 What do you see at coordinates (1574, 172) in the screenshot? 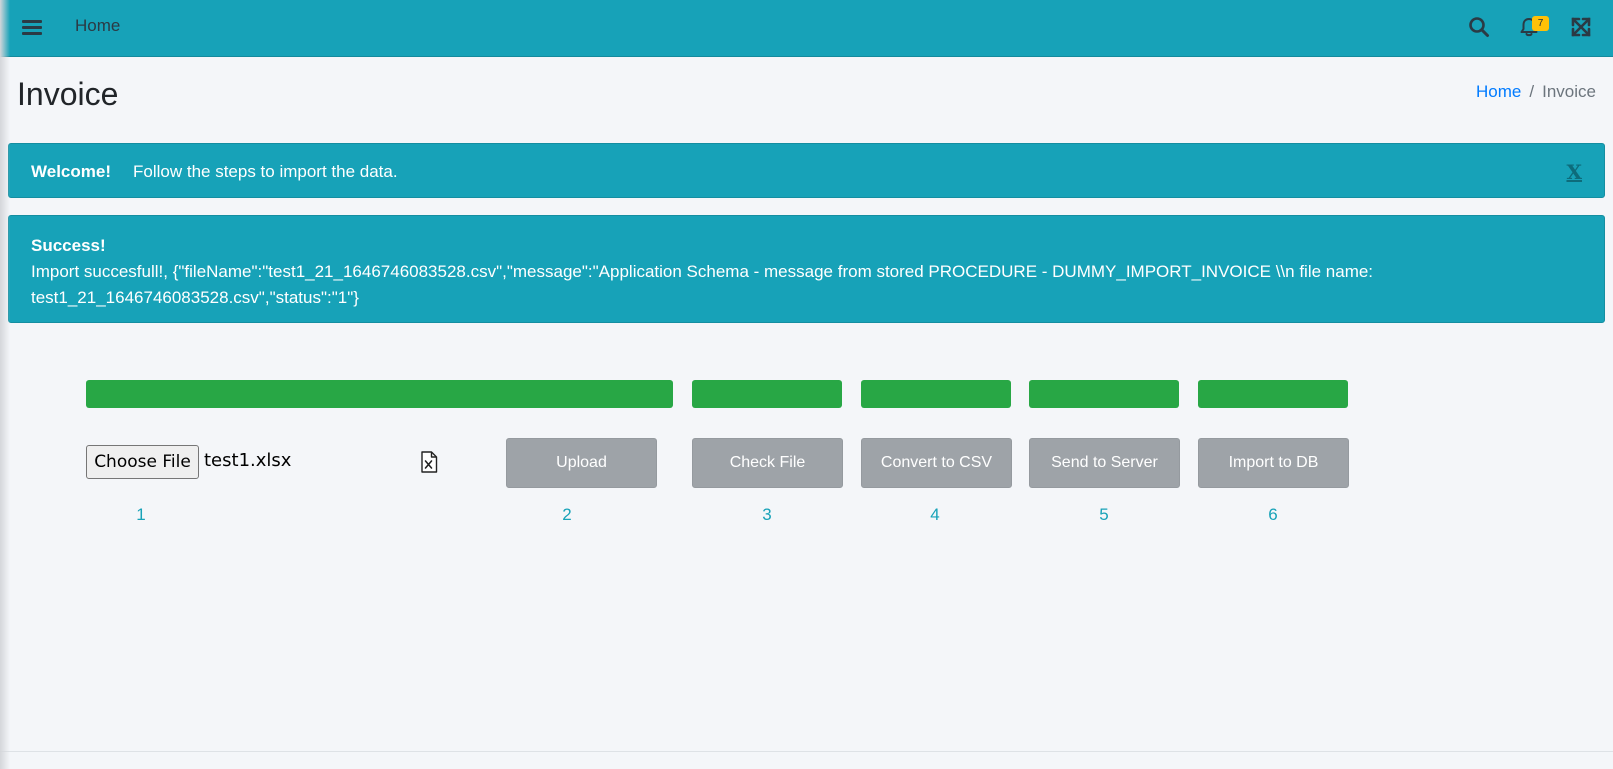
I see `close-alert-button: X` at bounding box center [1574, 172].